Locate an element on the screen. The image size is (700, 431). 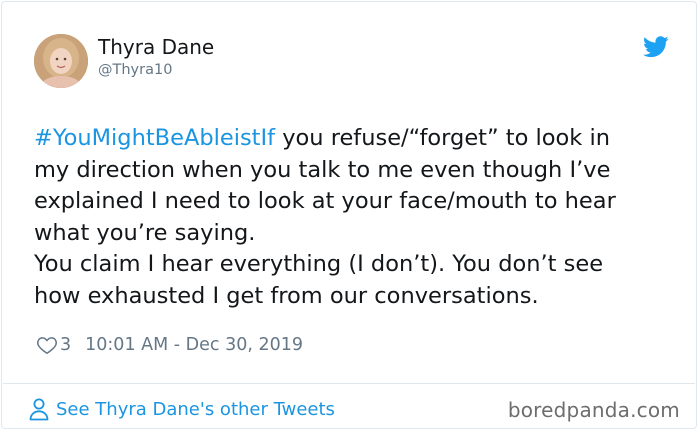
author-name: Thyra Dane is located at coordinates (156, 47).